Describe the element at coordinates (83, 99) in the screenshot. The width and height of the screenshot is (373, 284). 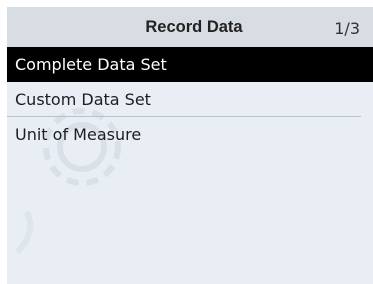
I see `menu-item-label: Custom Data Set` at that location.